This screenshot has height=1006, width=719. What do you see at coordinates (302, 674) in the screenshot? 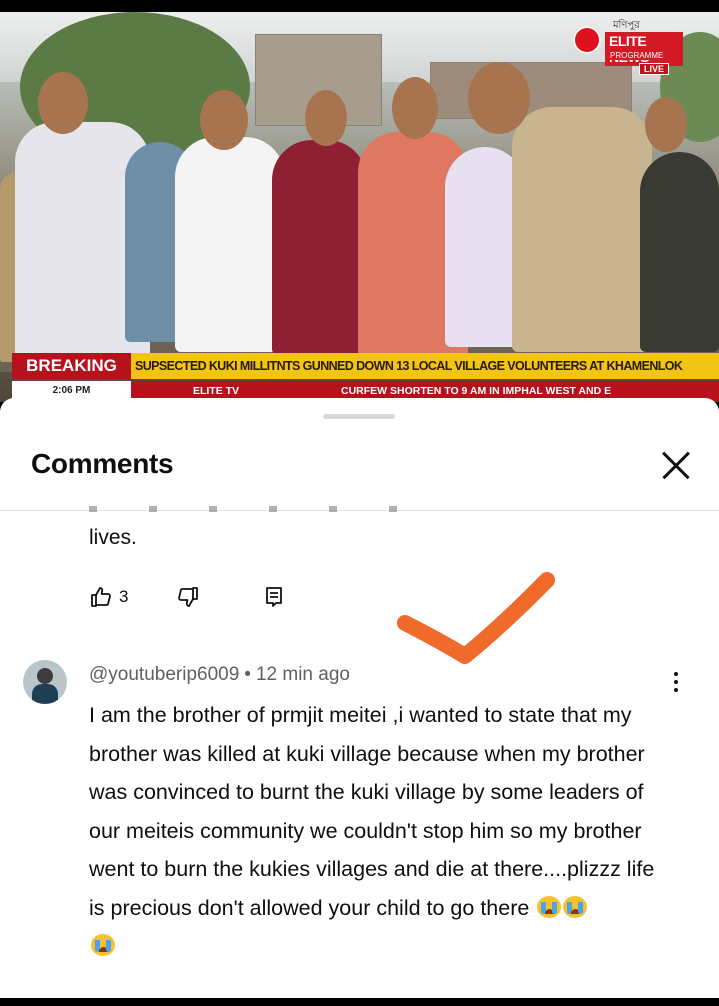
I see `comment-time: 12 min ago` at bounding box center [302, 674].